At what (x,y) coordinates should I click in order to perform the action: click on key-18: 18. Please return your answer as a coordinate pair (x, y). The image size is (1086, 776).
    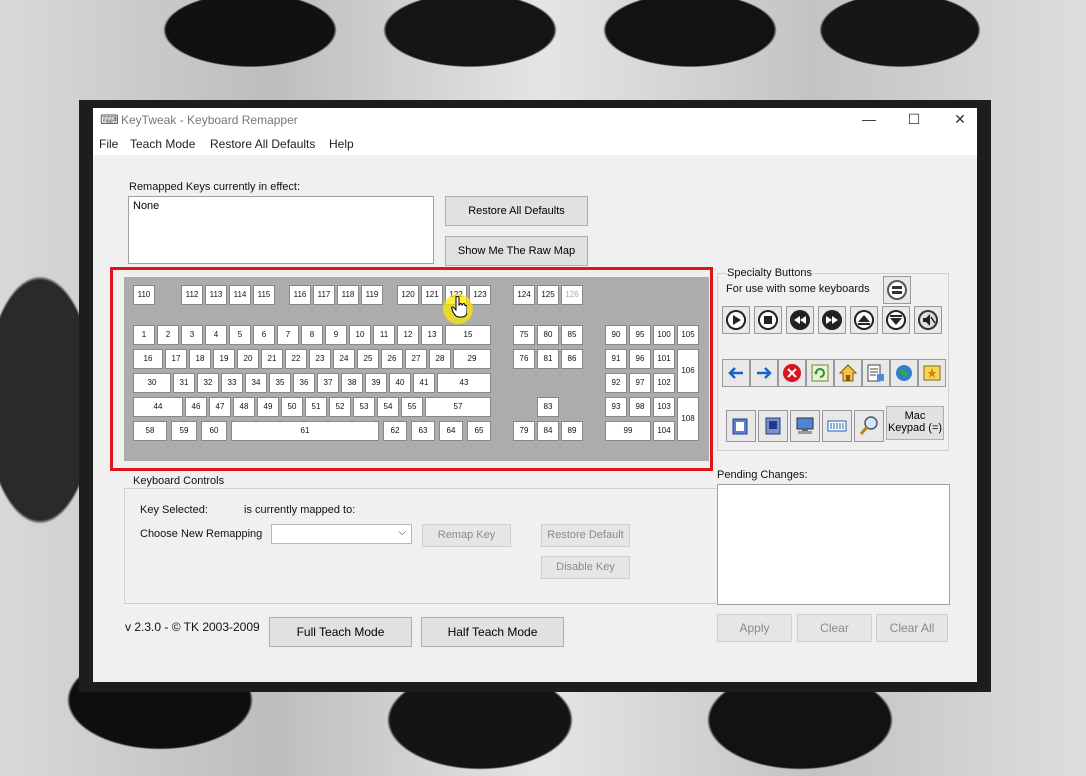
    Looking at the image, I should click on (200, 359).